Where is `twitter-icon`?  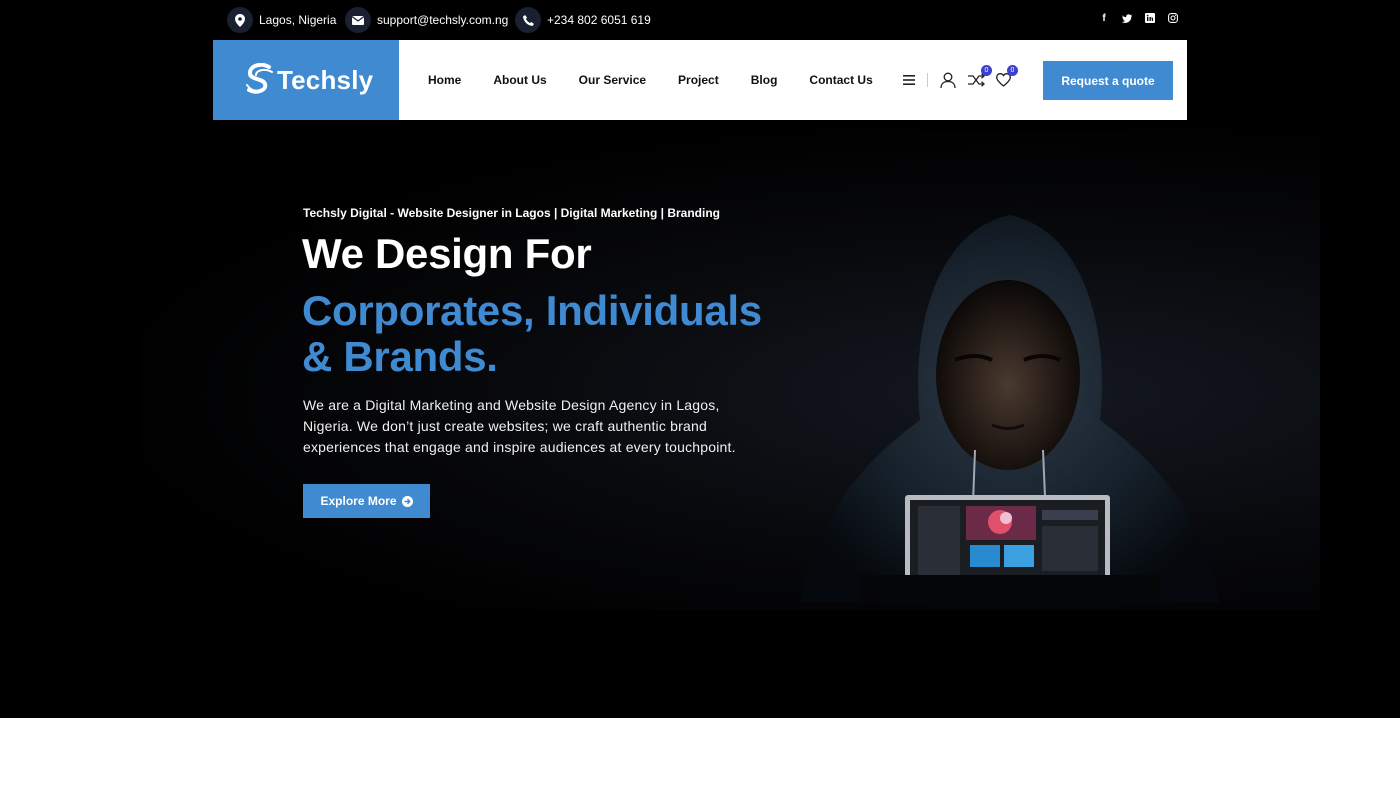
twitter-icon is located at coordinates (1127, 18).